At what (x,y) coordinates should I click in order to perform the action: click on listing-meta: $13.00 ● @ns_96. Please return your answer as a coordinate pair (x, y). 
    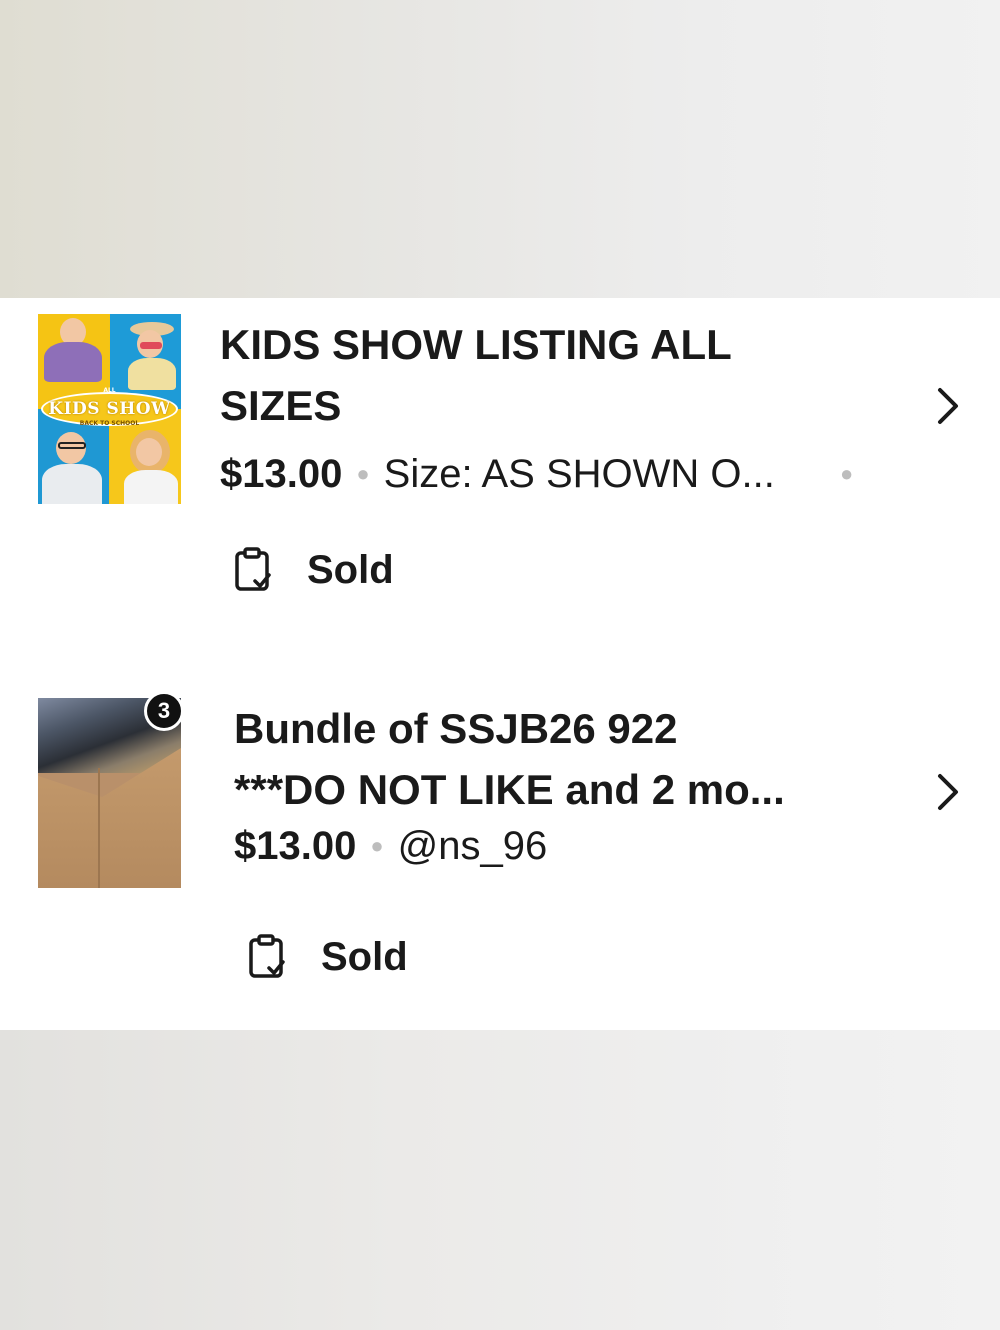
    Looking at the image, I should click on (390, 846).